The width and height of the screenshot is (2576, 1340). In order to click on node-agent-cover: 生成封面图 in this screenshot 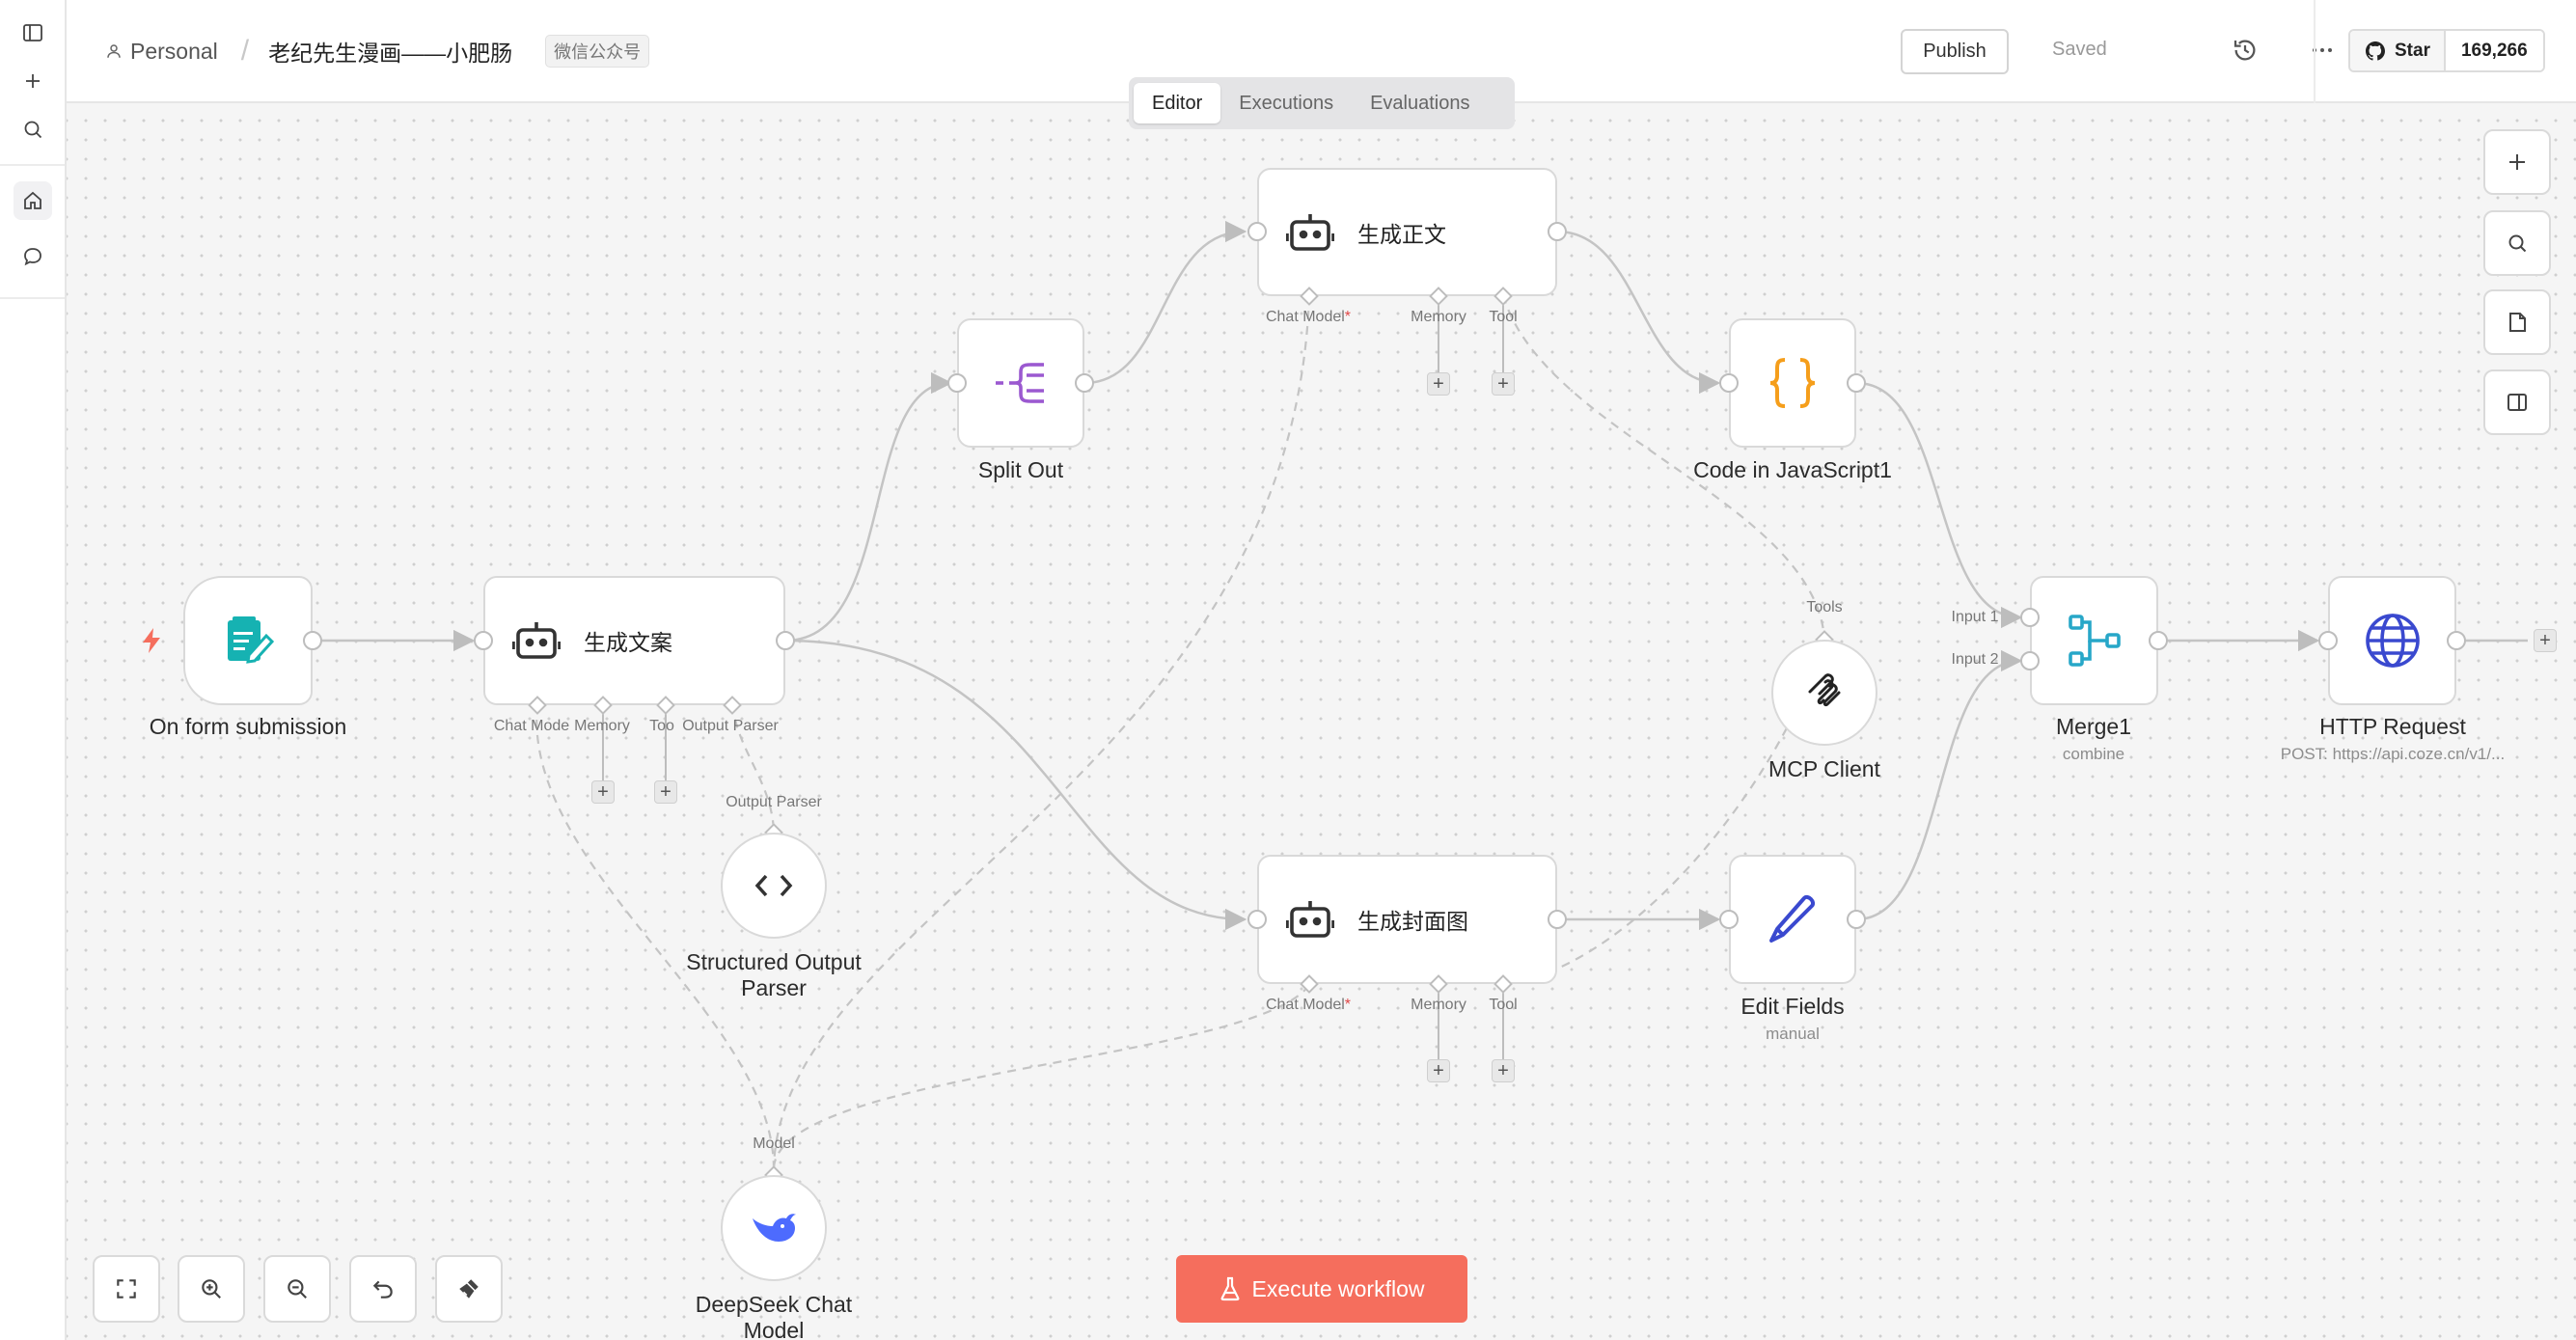, I will do `click(1407, 920)`.